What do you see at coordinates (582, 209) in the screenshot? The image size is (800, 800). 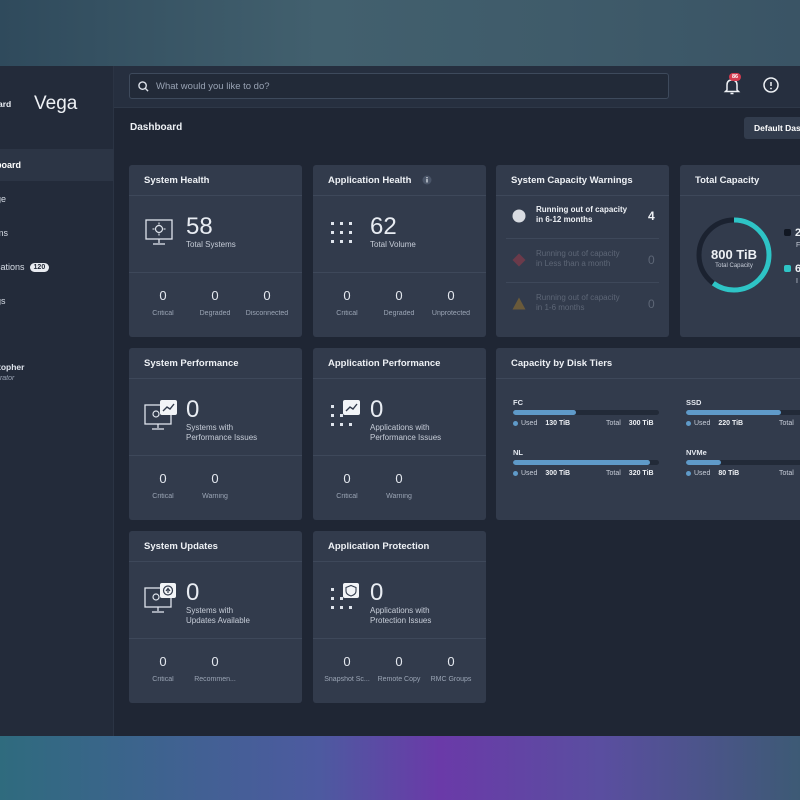 I see `warning-line1: Running out of capacity` at bounding box center [582, 209].